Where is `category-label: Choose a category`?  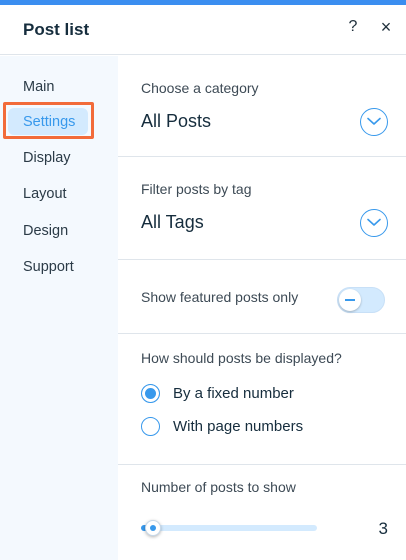
category-label: Choose a category is located at coordinates (200, 88).